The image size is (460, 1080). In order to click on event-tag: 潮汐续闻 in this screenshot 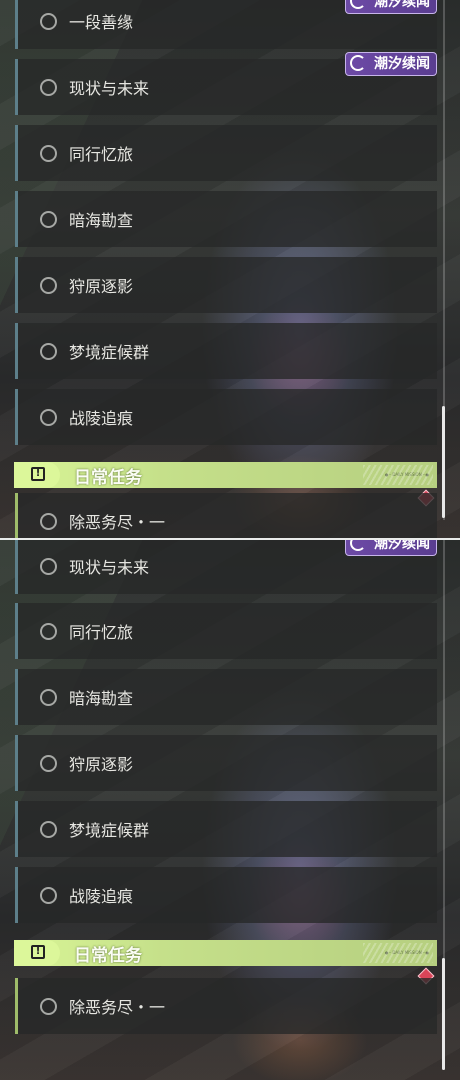, I will do `click(391, 64)`.